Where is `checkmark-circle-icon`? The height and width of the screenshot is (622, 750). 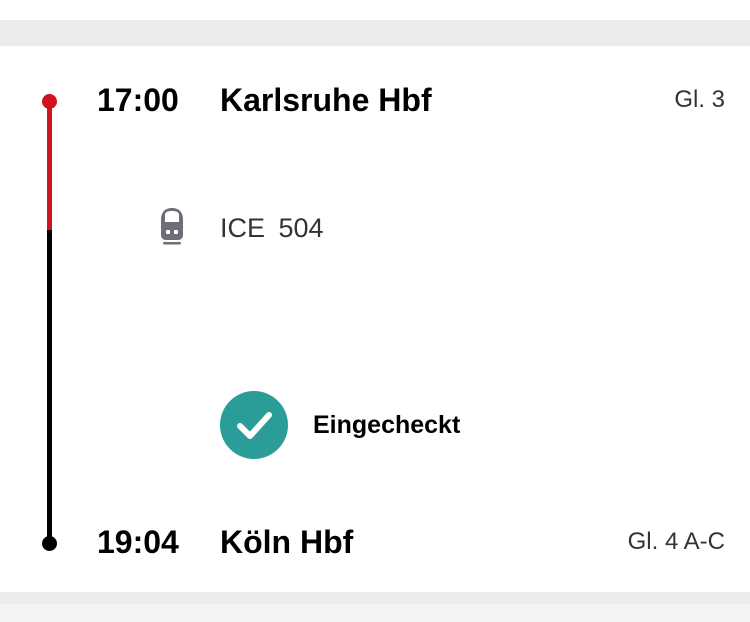
checkmark-circle-icon is located at coordinates (254, 425).